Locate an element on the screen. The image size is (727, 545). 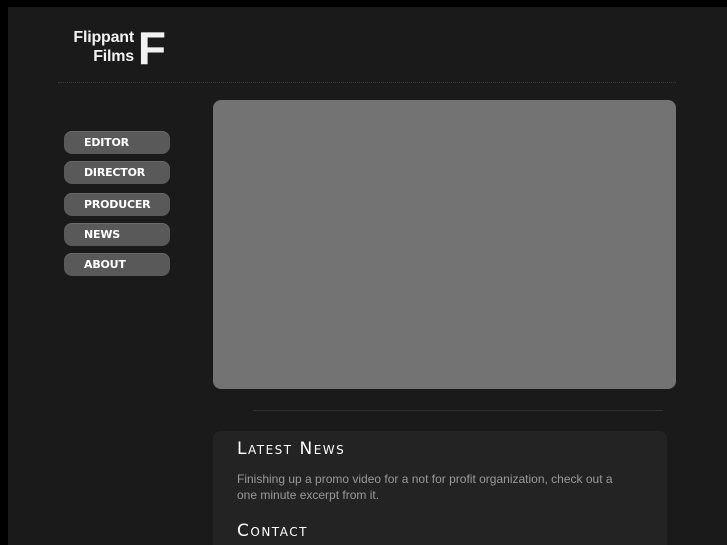
header-divider is located at coordinates (367, 82).